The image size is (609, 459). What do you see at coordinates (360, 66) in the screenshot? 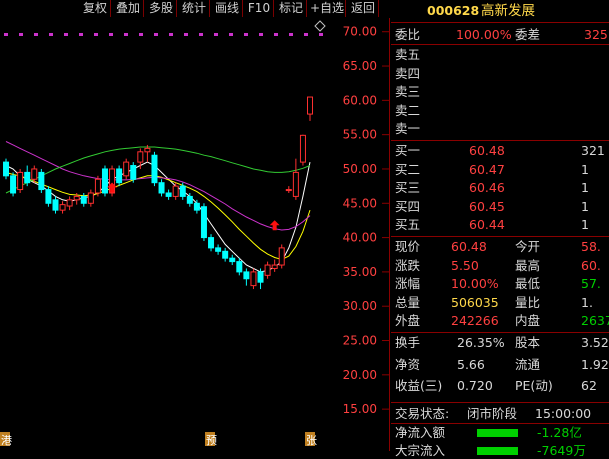
I see `y-tick-label: 65.00` at bounding box center [360, 66].